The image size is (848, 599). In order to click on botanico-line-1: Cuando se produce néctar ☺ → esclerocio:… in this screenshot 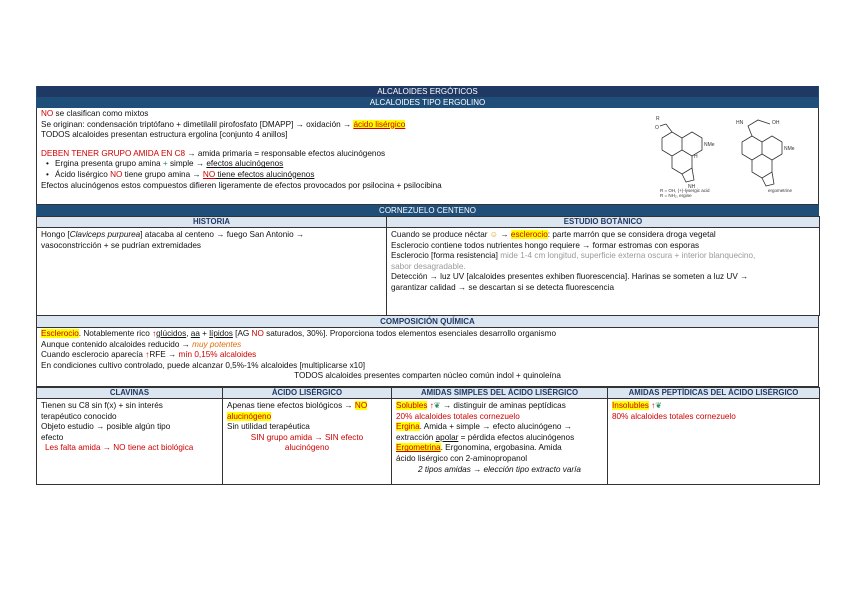, I will do `click(553, 234)`.